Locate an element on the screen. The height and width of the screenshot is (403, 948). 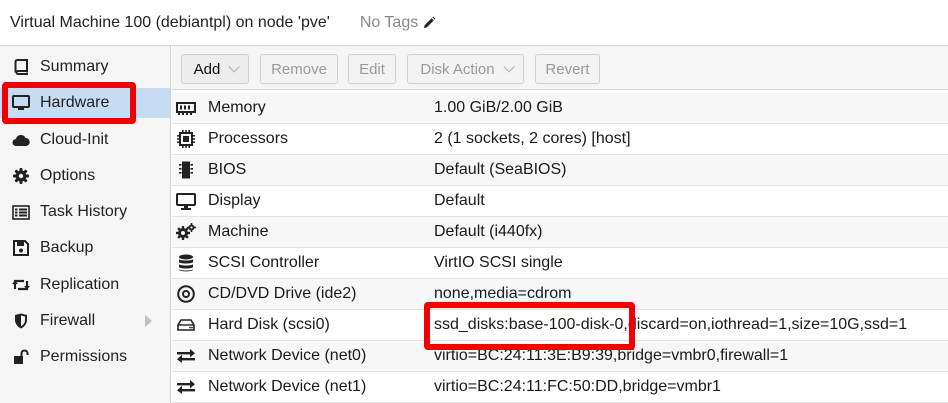
tags-editor: No Tags is located at coordinates (398, 23).